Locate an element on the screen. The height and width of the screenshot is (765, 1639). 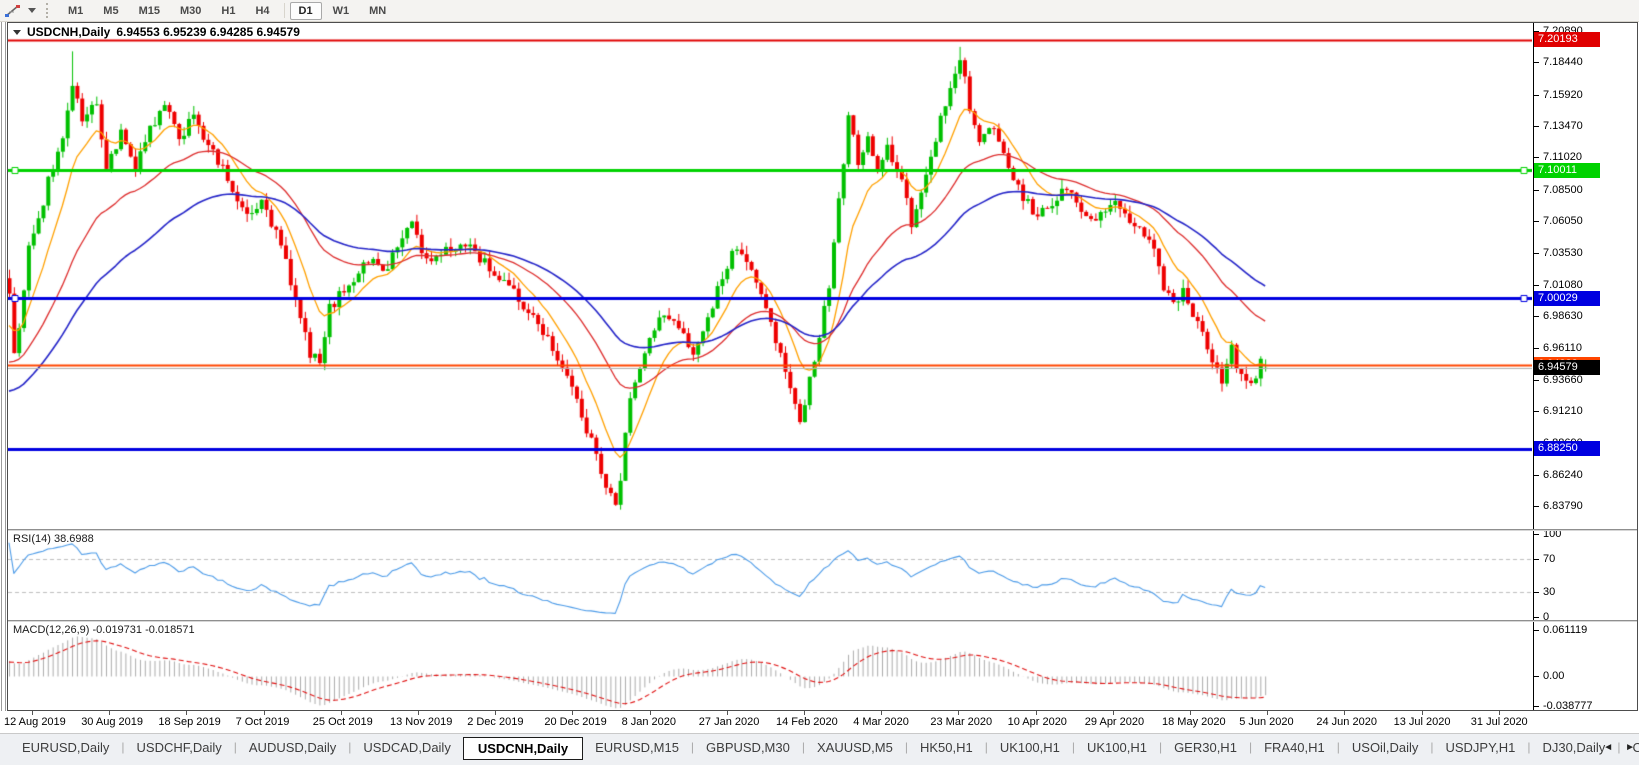
price-level-label: 7.10011 is located at coordinates (1567, 170).